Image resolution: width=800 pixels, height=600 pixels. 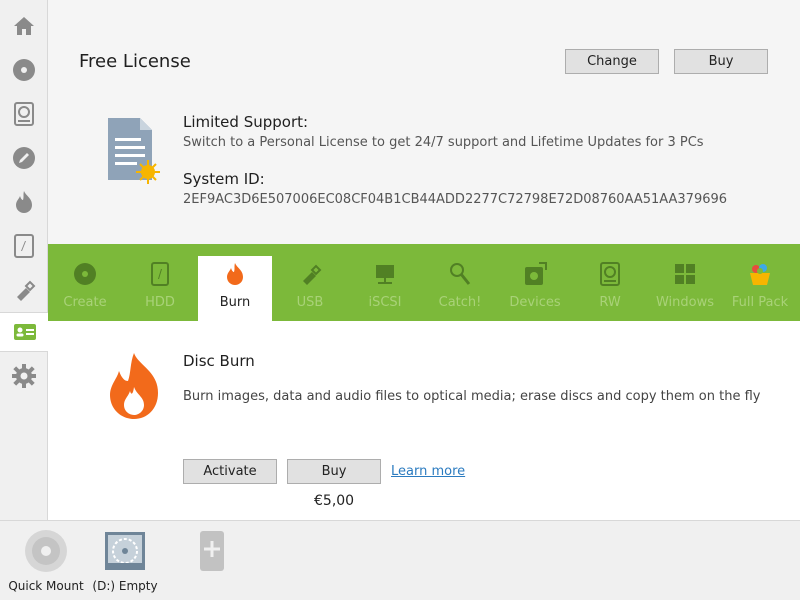 I want to click on sidebar-item-burn, so click(x=24, y=202).